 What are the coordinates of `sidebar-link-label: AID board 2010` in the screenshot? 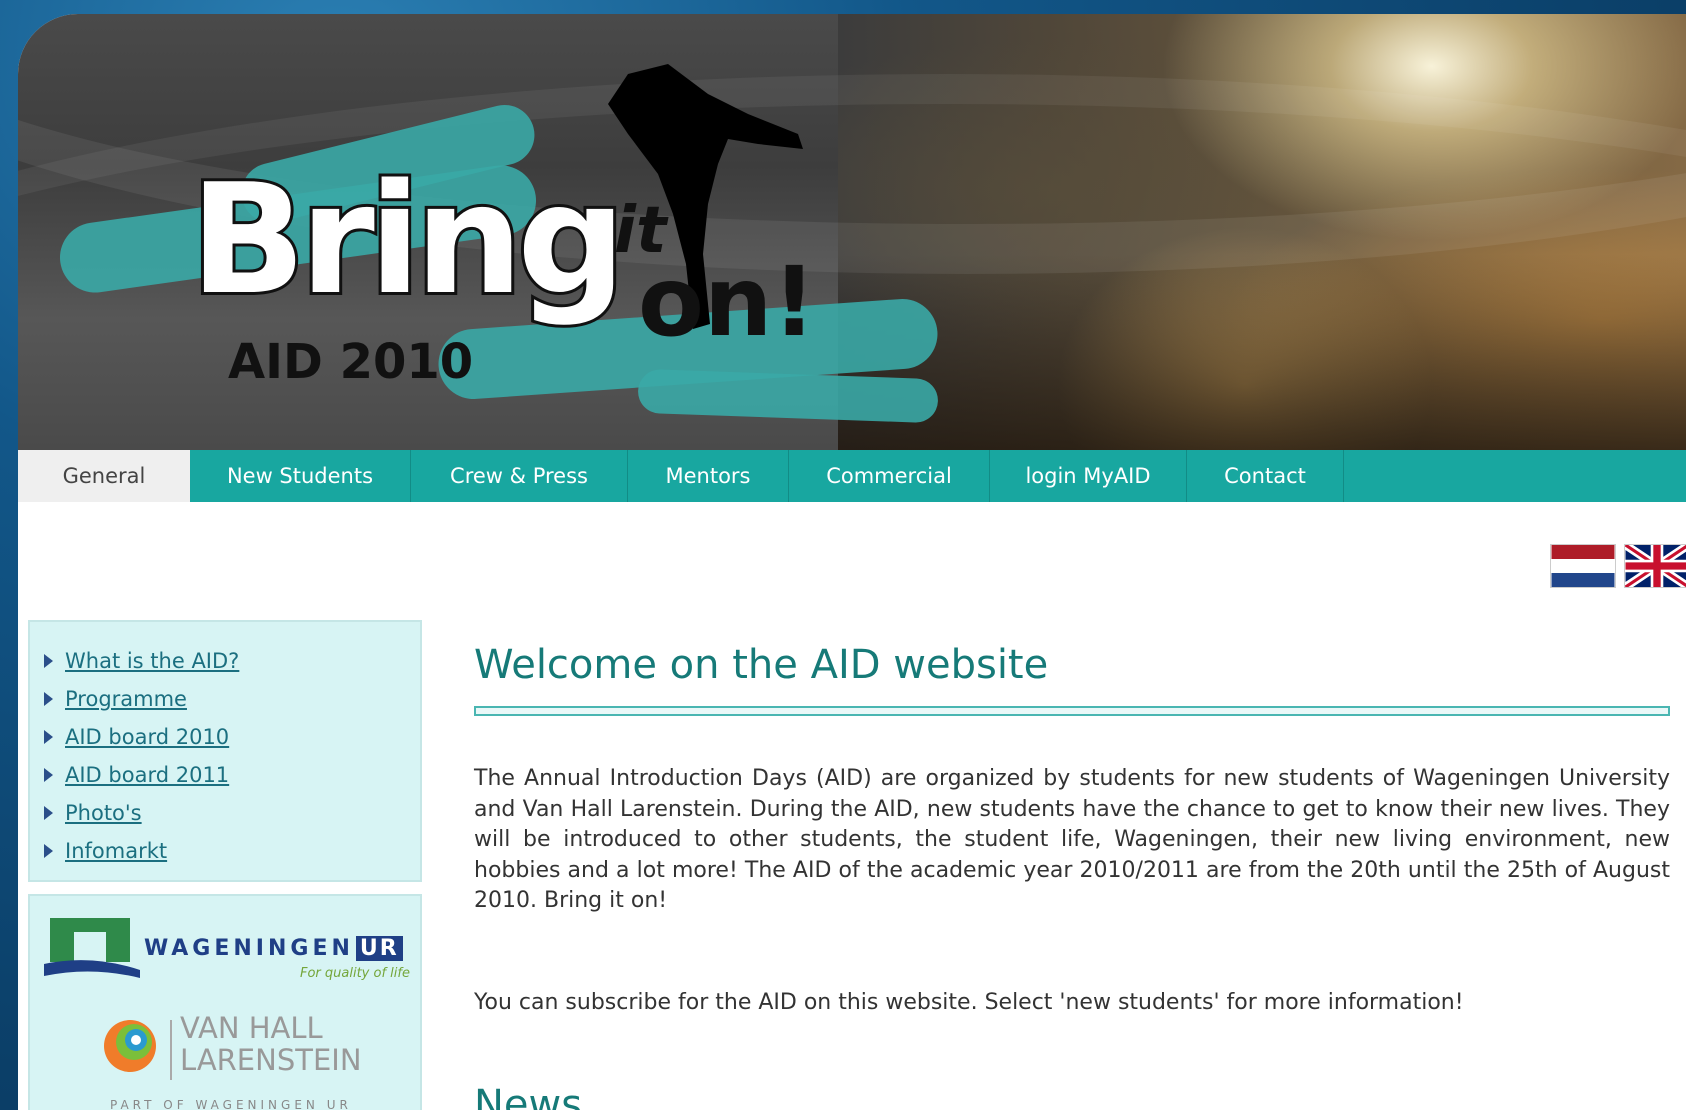 It's located at (147, 737).